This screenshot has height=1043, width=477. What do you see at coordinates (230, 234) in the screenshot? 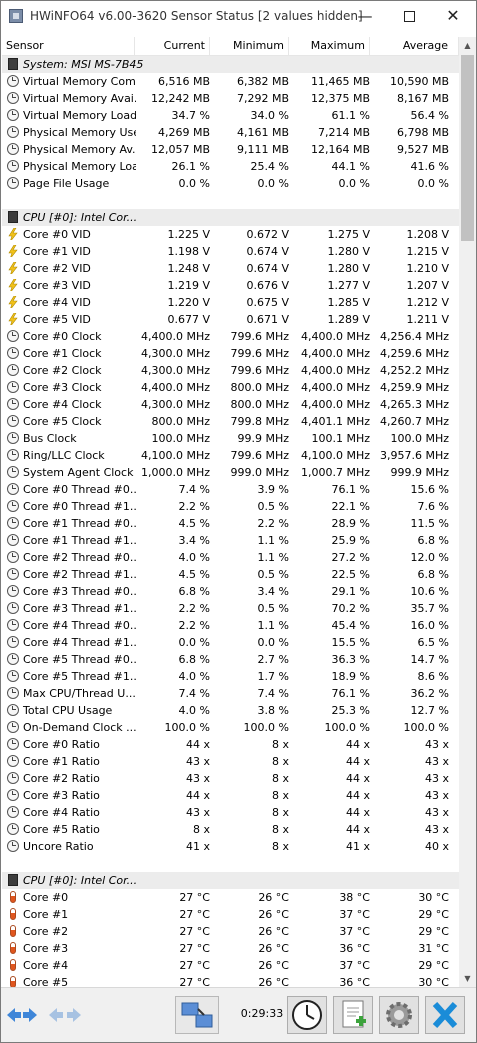
I see `sensor-row: Core #0 VID 1.225 V 0.672 V 1.275 V 1.208 V` at bounding box center [230, 234].